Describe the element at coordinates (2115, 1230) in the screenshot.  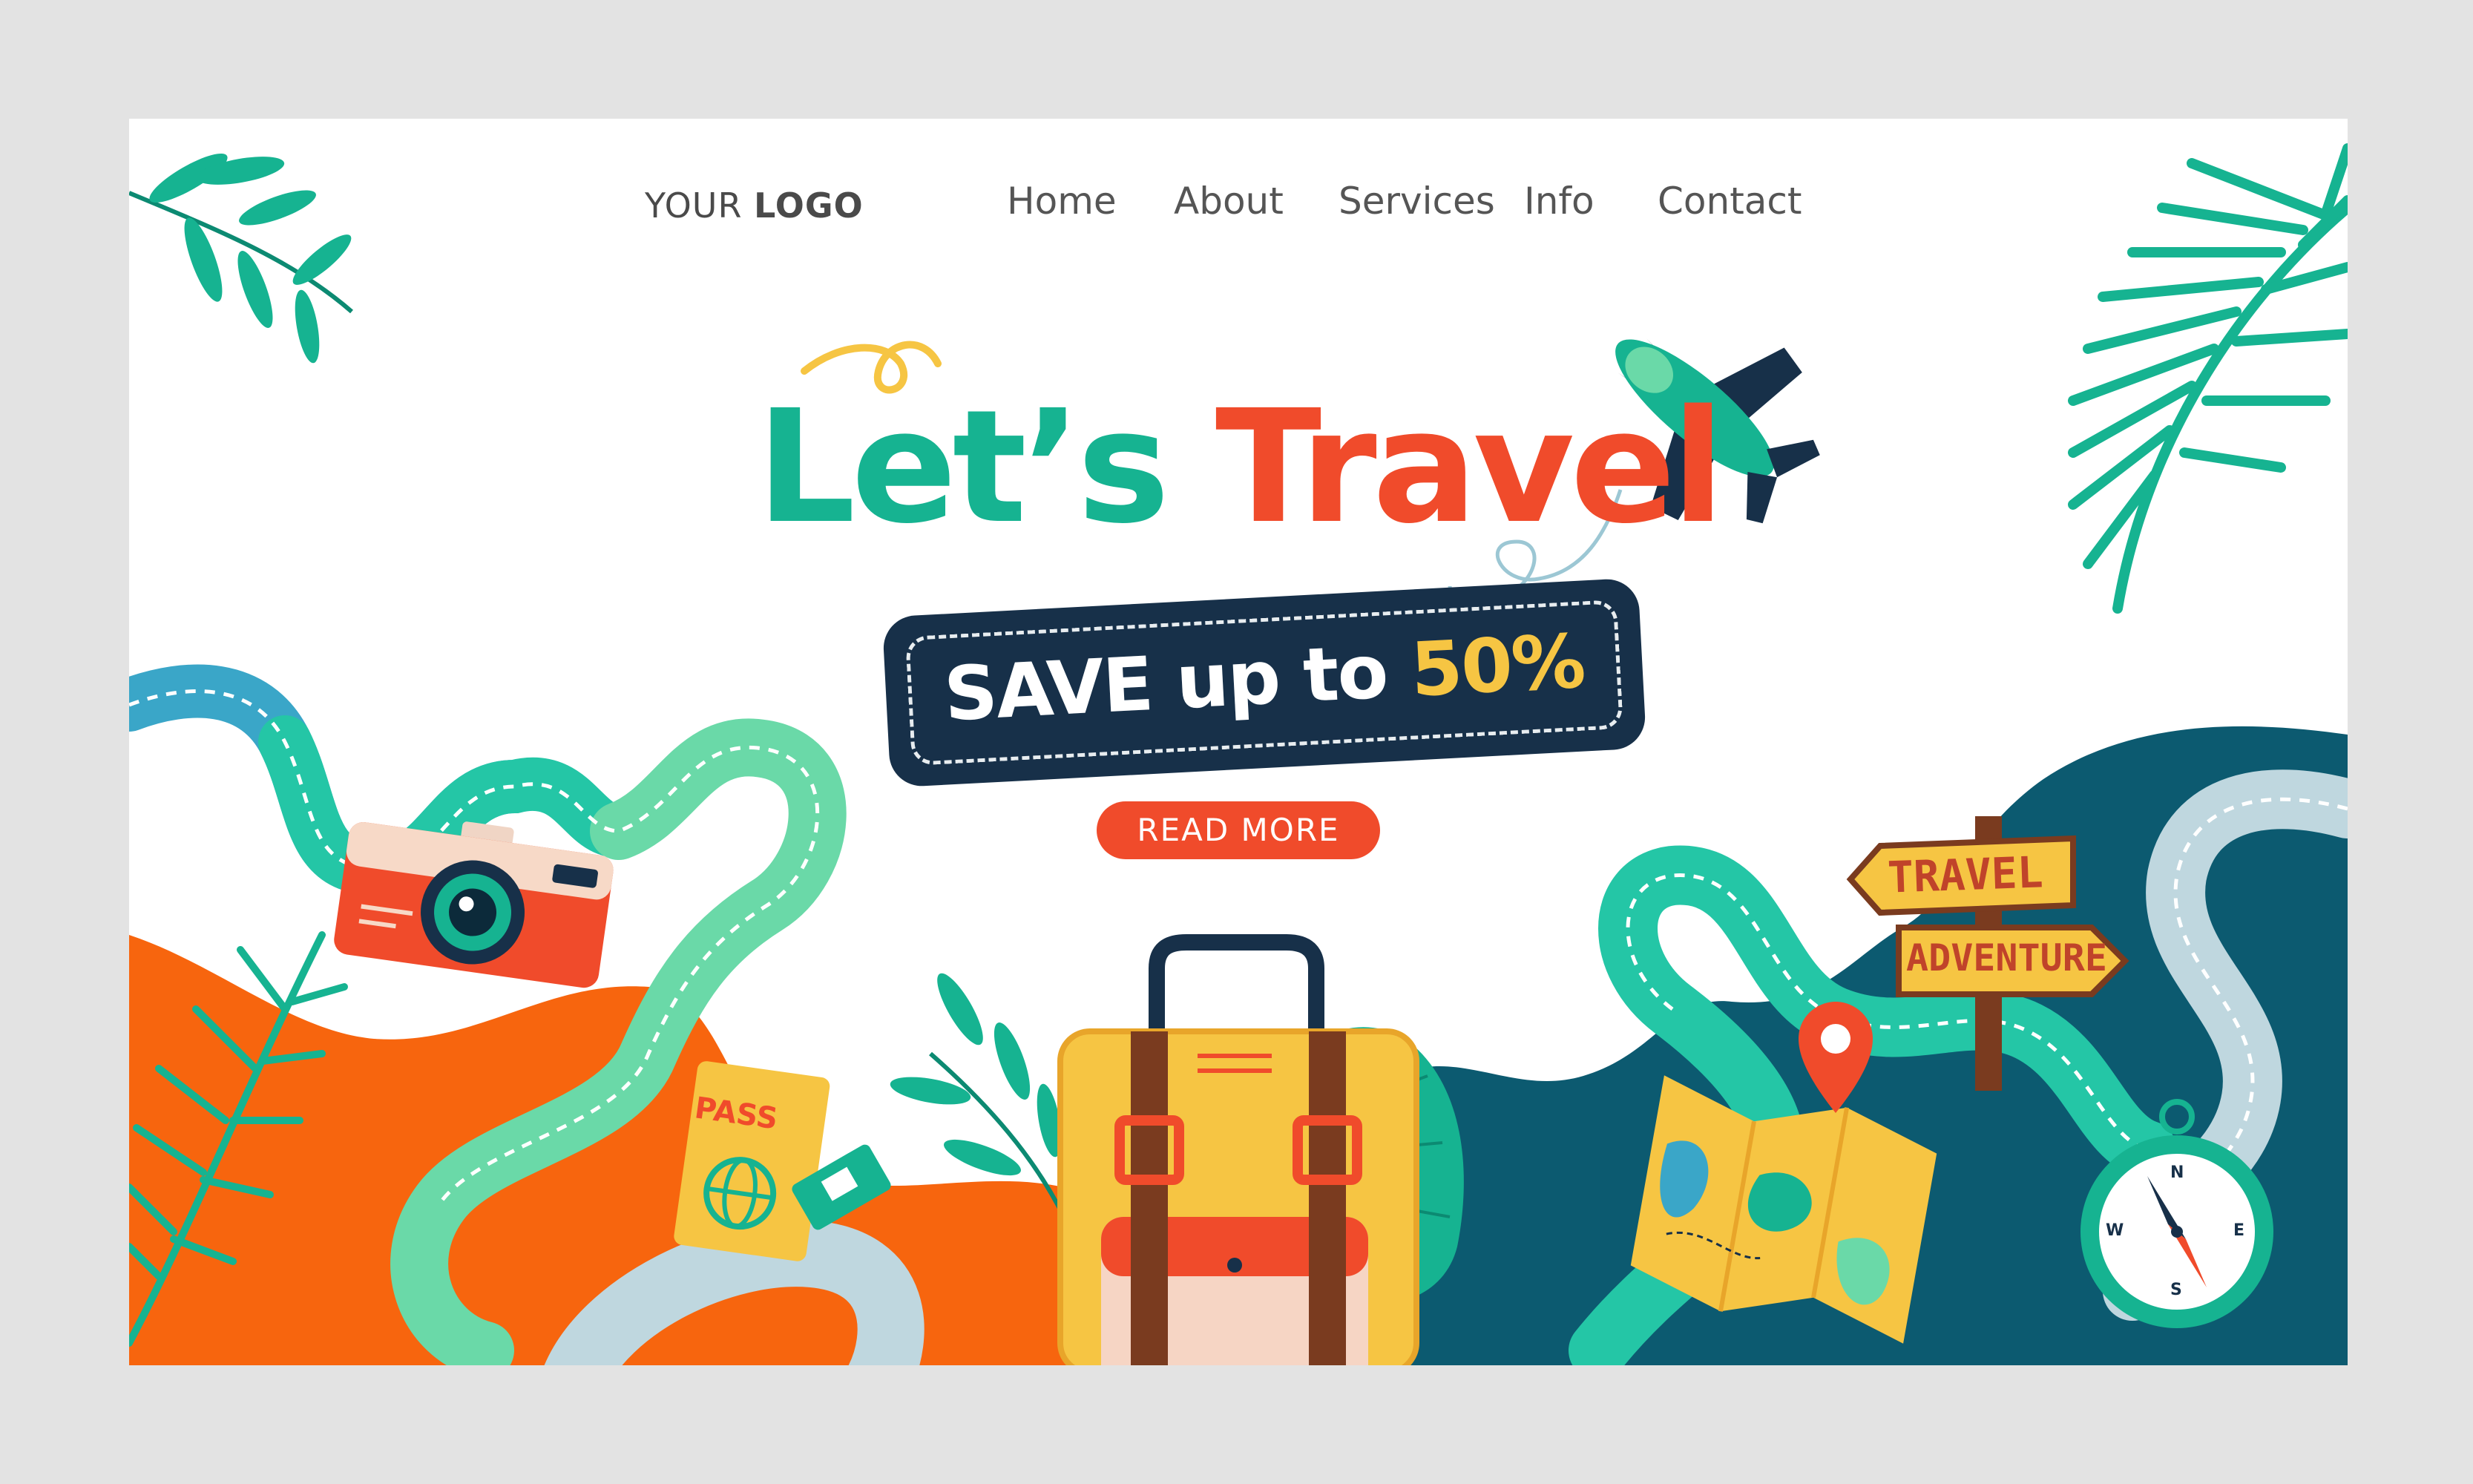
I see `compass-west: W` at that location.